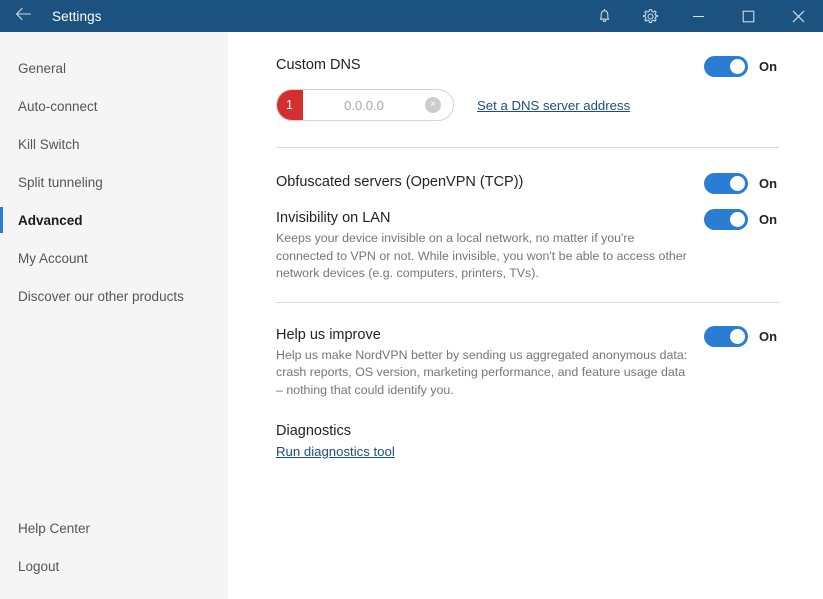 This screenshot has width=823, height=599. I want to click on content-top-spacer, so click(527, 43).